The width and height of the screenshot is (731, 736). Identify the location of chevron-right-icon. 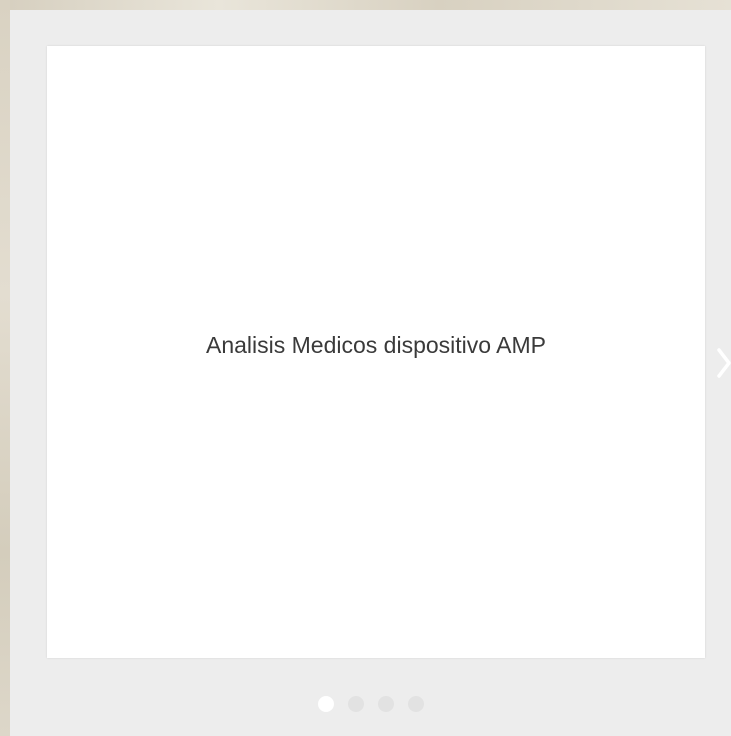
(724, 363).